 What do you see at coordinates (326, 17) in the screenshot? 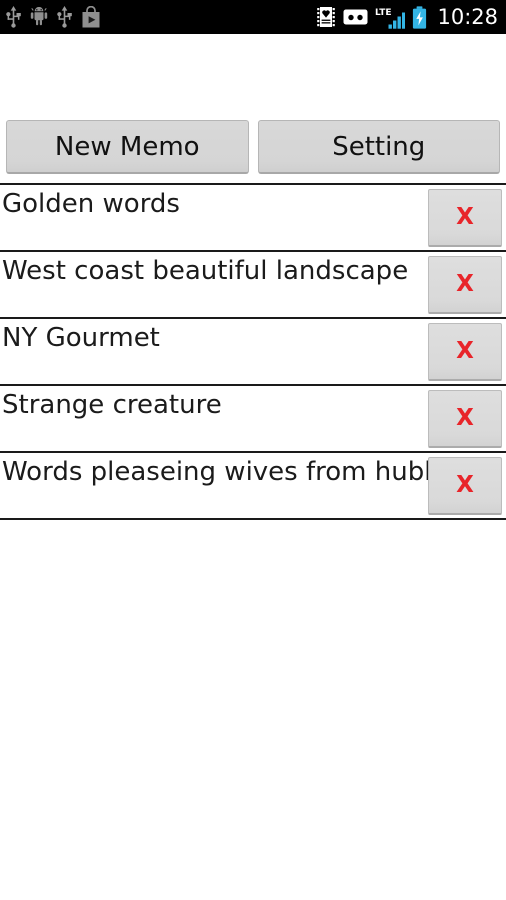
I see `photo-frame-notification-icon` at bounding box center [326, 17].